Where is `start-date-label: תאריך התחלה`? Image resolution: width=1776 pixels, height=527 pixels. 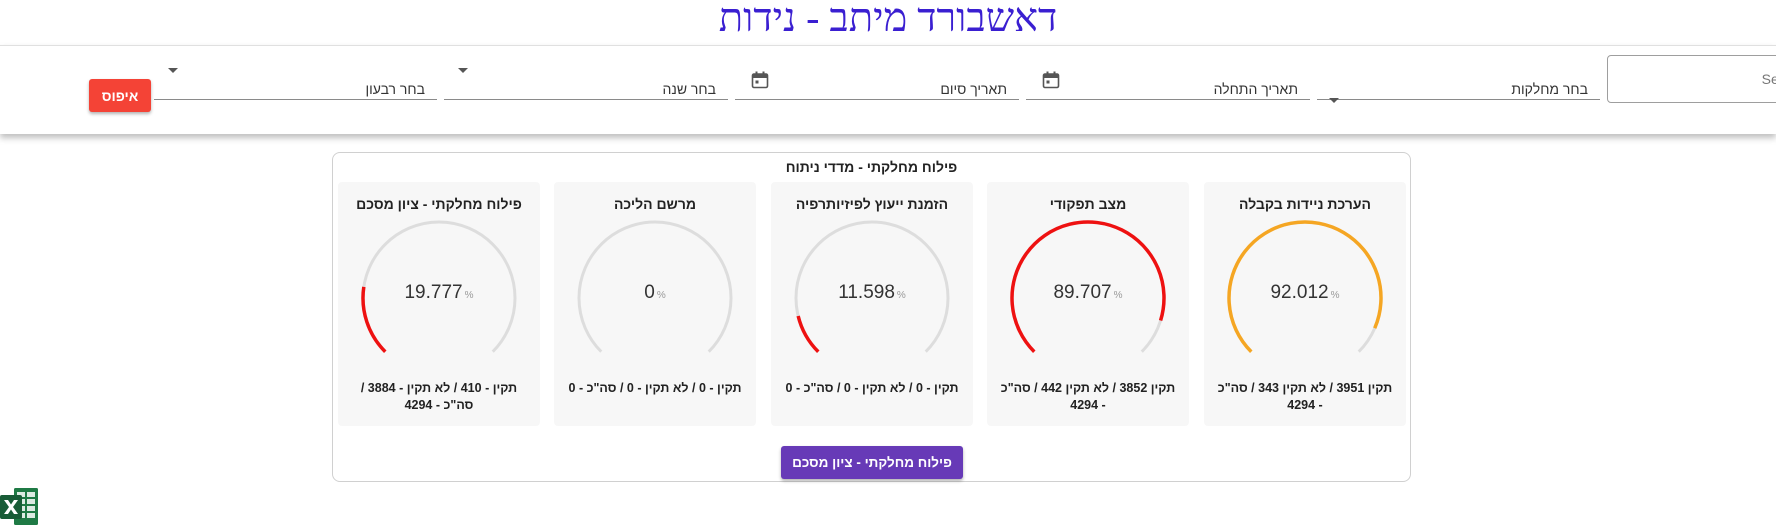 start-date-label: תאריך התחלה is located at coordinates (1255, 89).